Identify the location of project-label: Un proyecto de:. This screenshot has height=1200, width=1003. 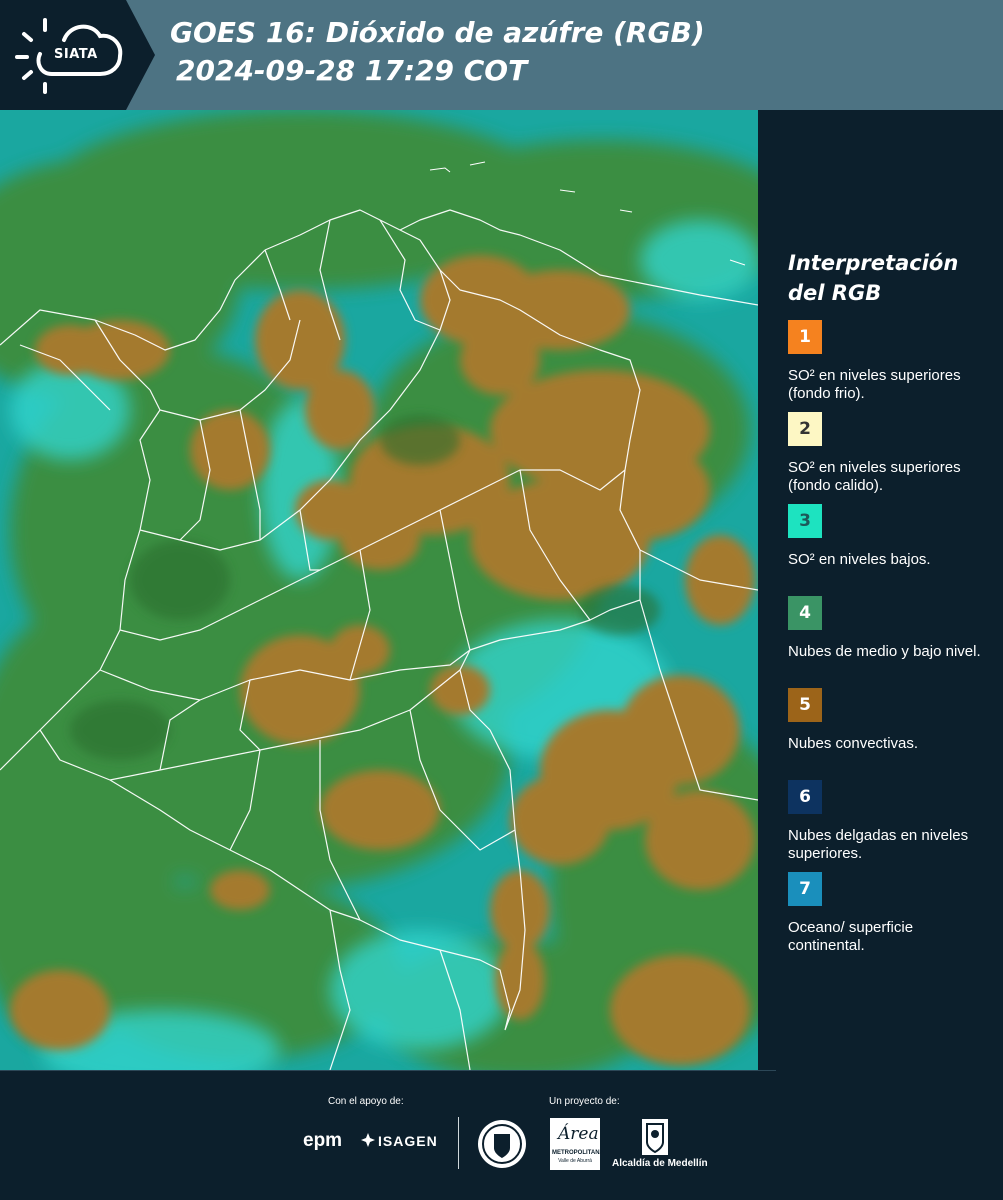
(584, 1101).